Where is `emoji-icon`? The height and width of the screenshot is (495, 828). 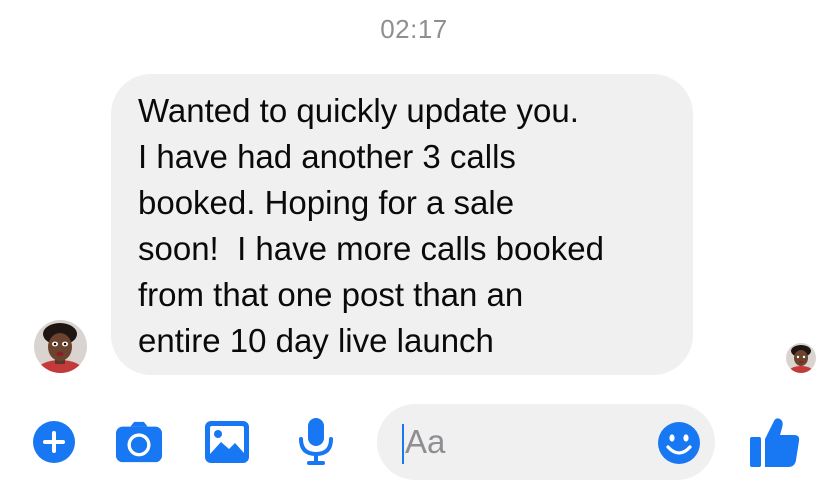
emoji-icon is located at coordinates (679, 443).